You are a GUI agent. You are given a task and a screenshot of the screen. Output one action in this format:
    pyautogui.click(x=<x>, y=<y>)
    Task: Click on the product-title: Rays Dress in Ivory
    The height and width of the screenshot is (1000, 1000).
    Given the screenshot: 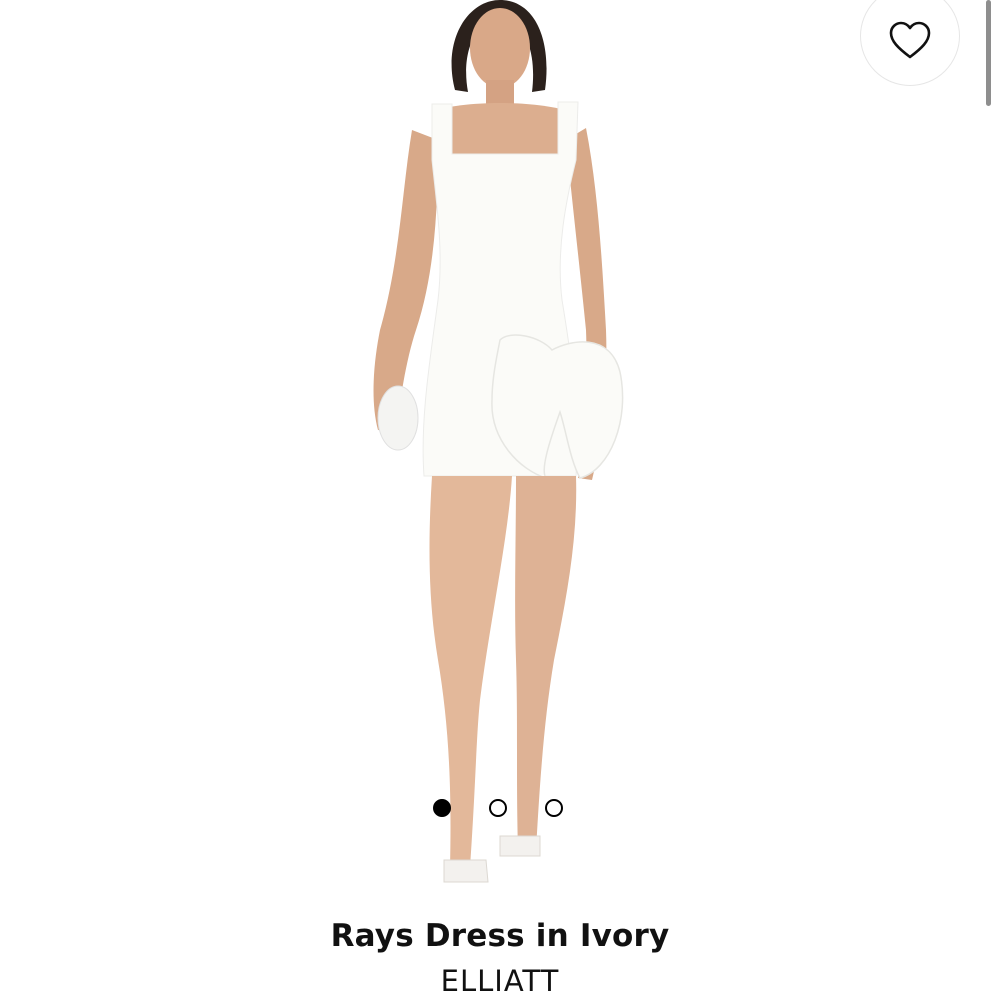 What is the action you would take?
    pyautogui.click(x=500, y=936)
    